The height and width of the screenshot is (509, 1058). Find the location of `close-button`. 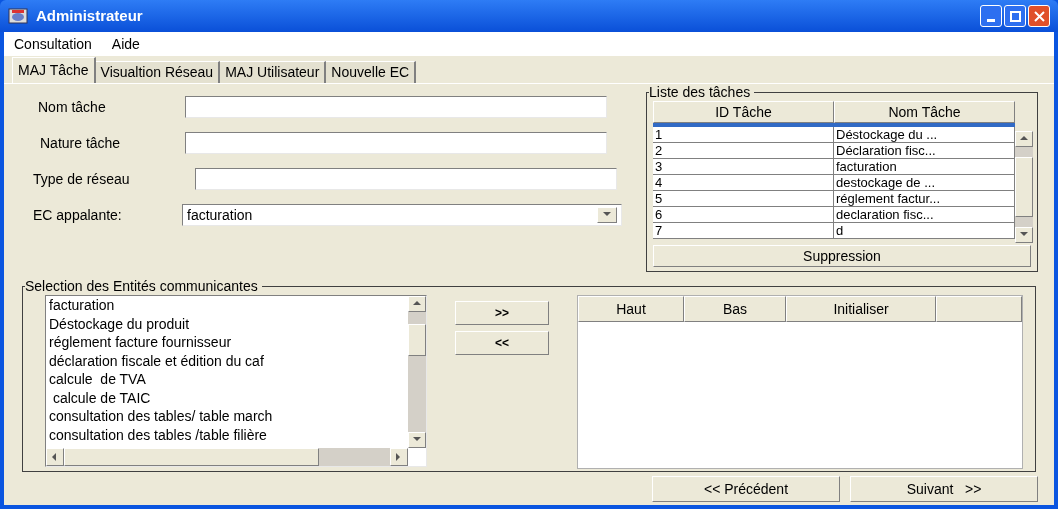

close-button is located at coordinates (1039, 16).